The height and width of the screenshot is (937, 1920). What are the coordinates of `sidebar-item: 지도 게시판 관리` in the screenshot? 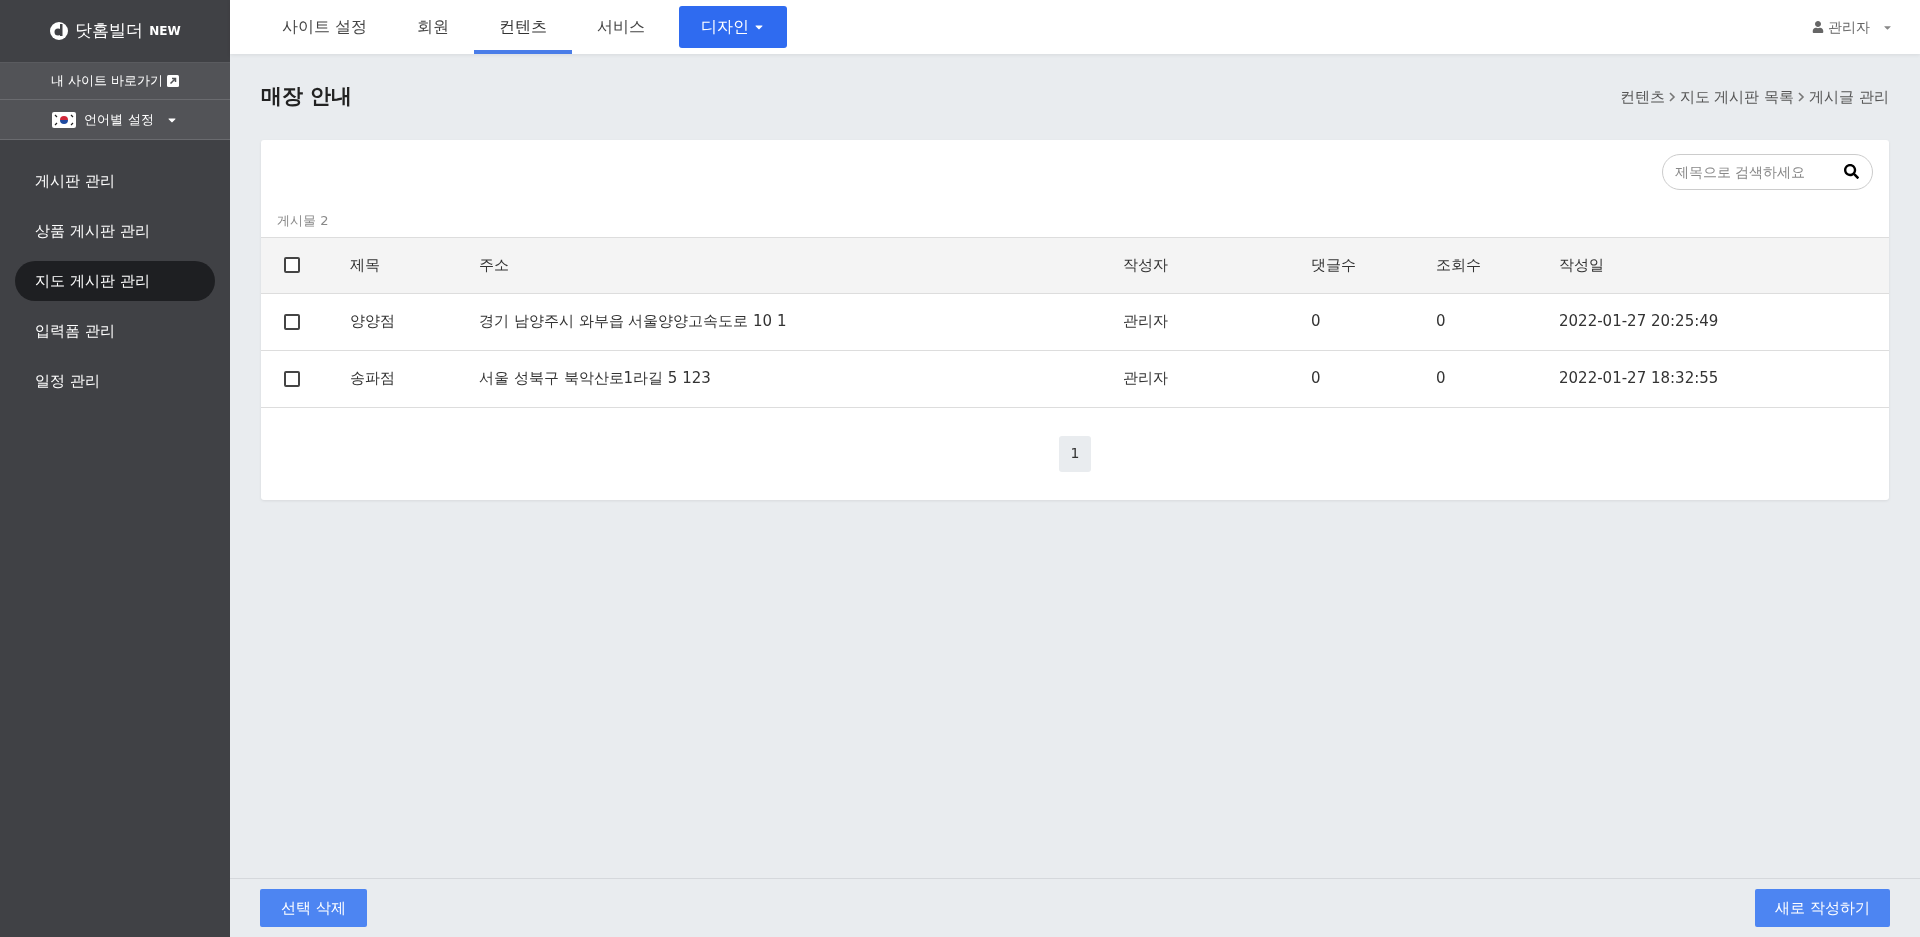 It's located at (115, 281).